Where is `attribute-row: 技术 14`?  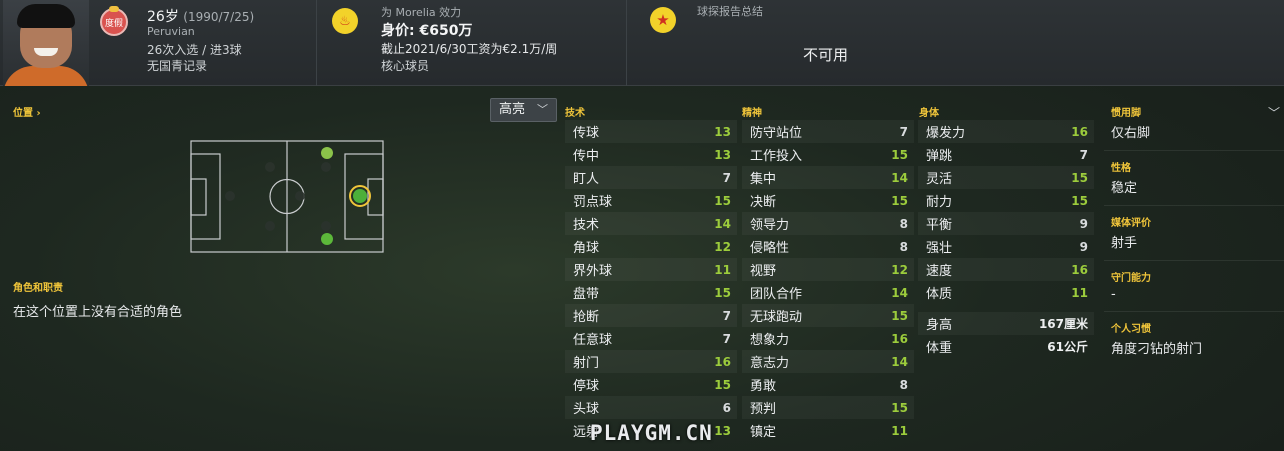
attribute-row: 技术 14 is located at coordinates (651, 223).